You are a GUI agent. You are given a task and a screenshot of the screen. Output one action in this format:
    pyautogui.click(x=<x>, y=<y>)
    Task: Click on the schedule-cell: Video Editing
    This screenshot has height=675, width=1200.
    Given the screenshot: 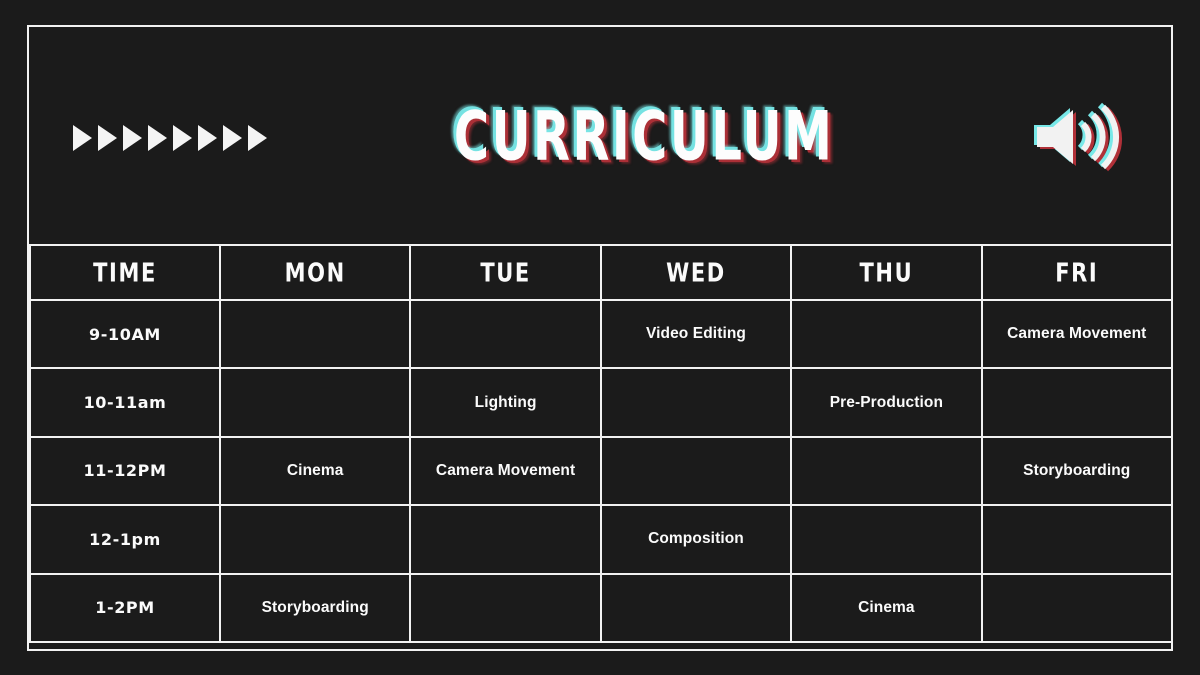 What is the action you would take?
    pyautogui.click(x=696, y=334)
    